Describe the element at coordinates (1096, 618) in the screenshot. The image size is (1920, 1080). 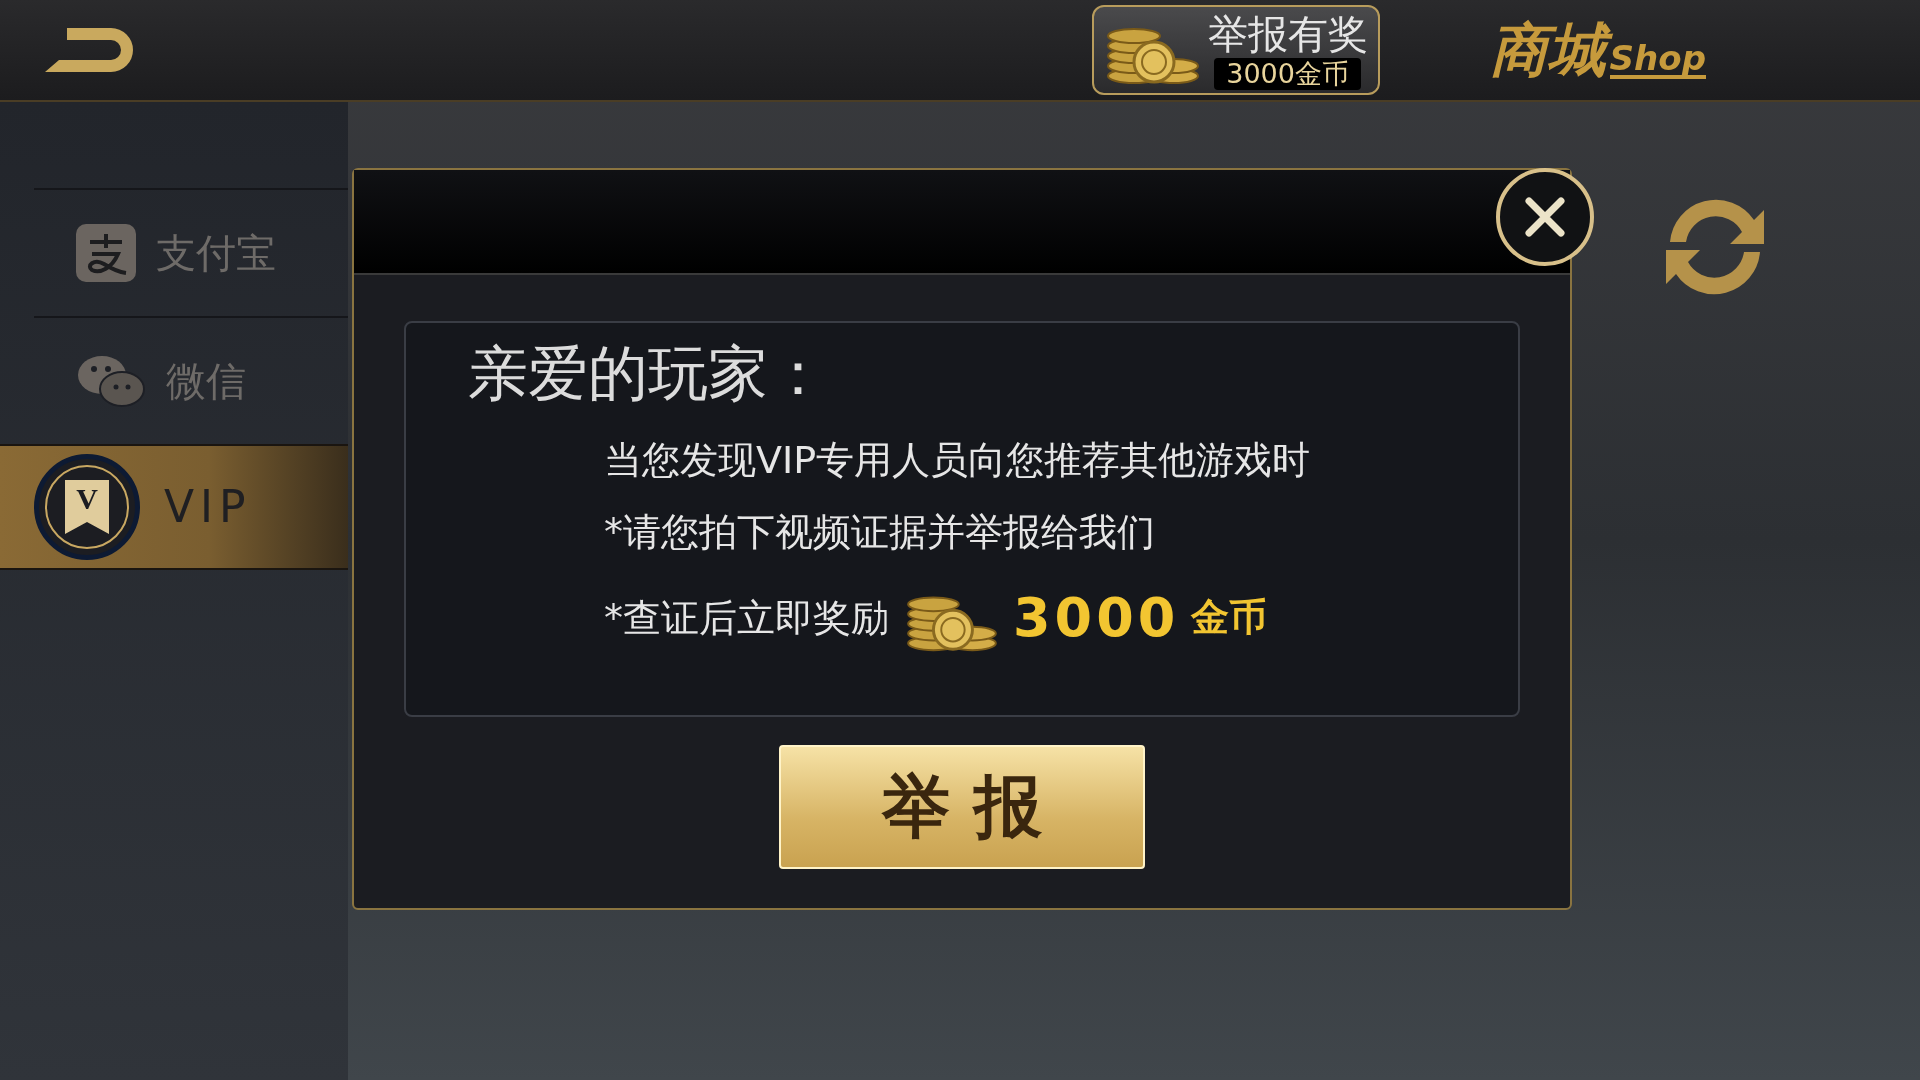
I see `reward-amount: 3000` at that location.